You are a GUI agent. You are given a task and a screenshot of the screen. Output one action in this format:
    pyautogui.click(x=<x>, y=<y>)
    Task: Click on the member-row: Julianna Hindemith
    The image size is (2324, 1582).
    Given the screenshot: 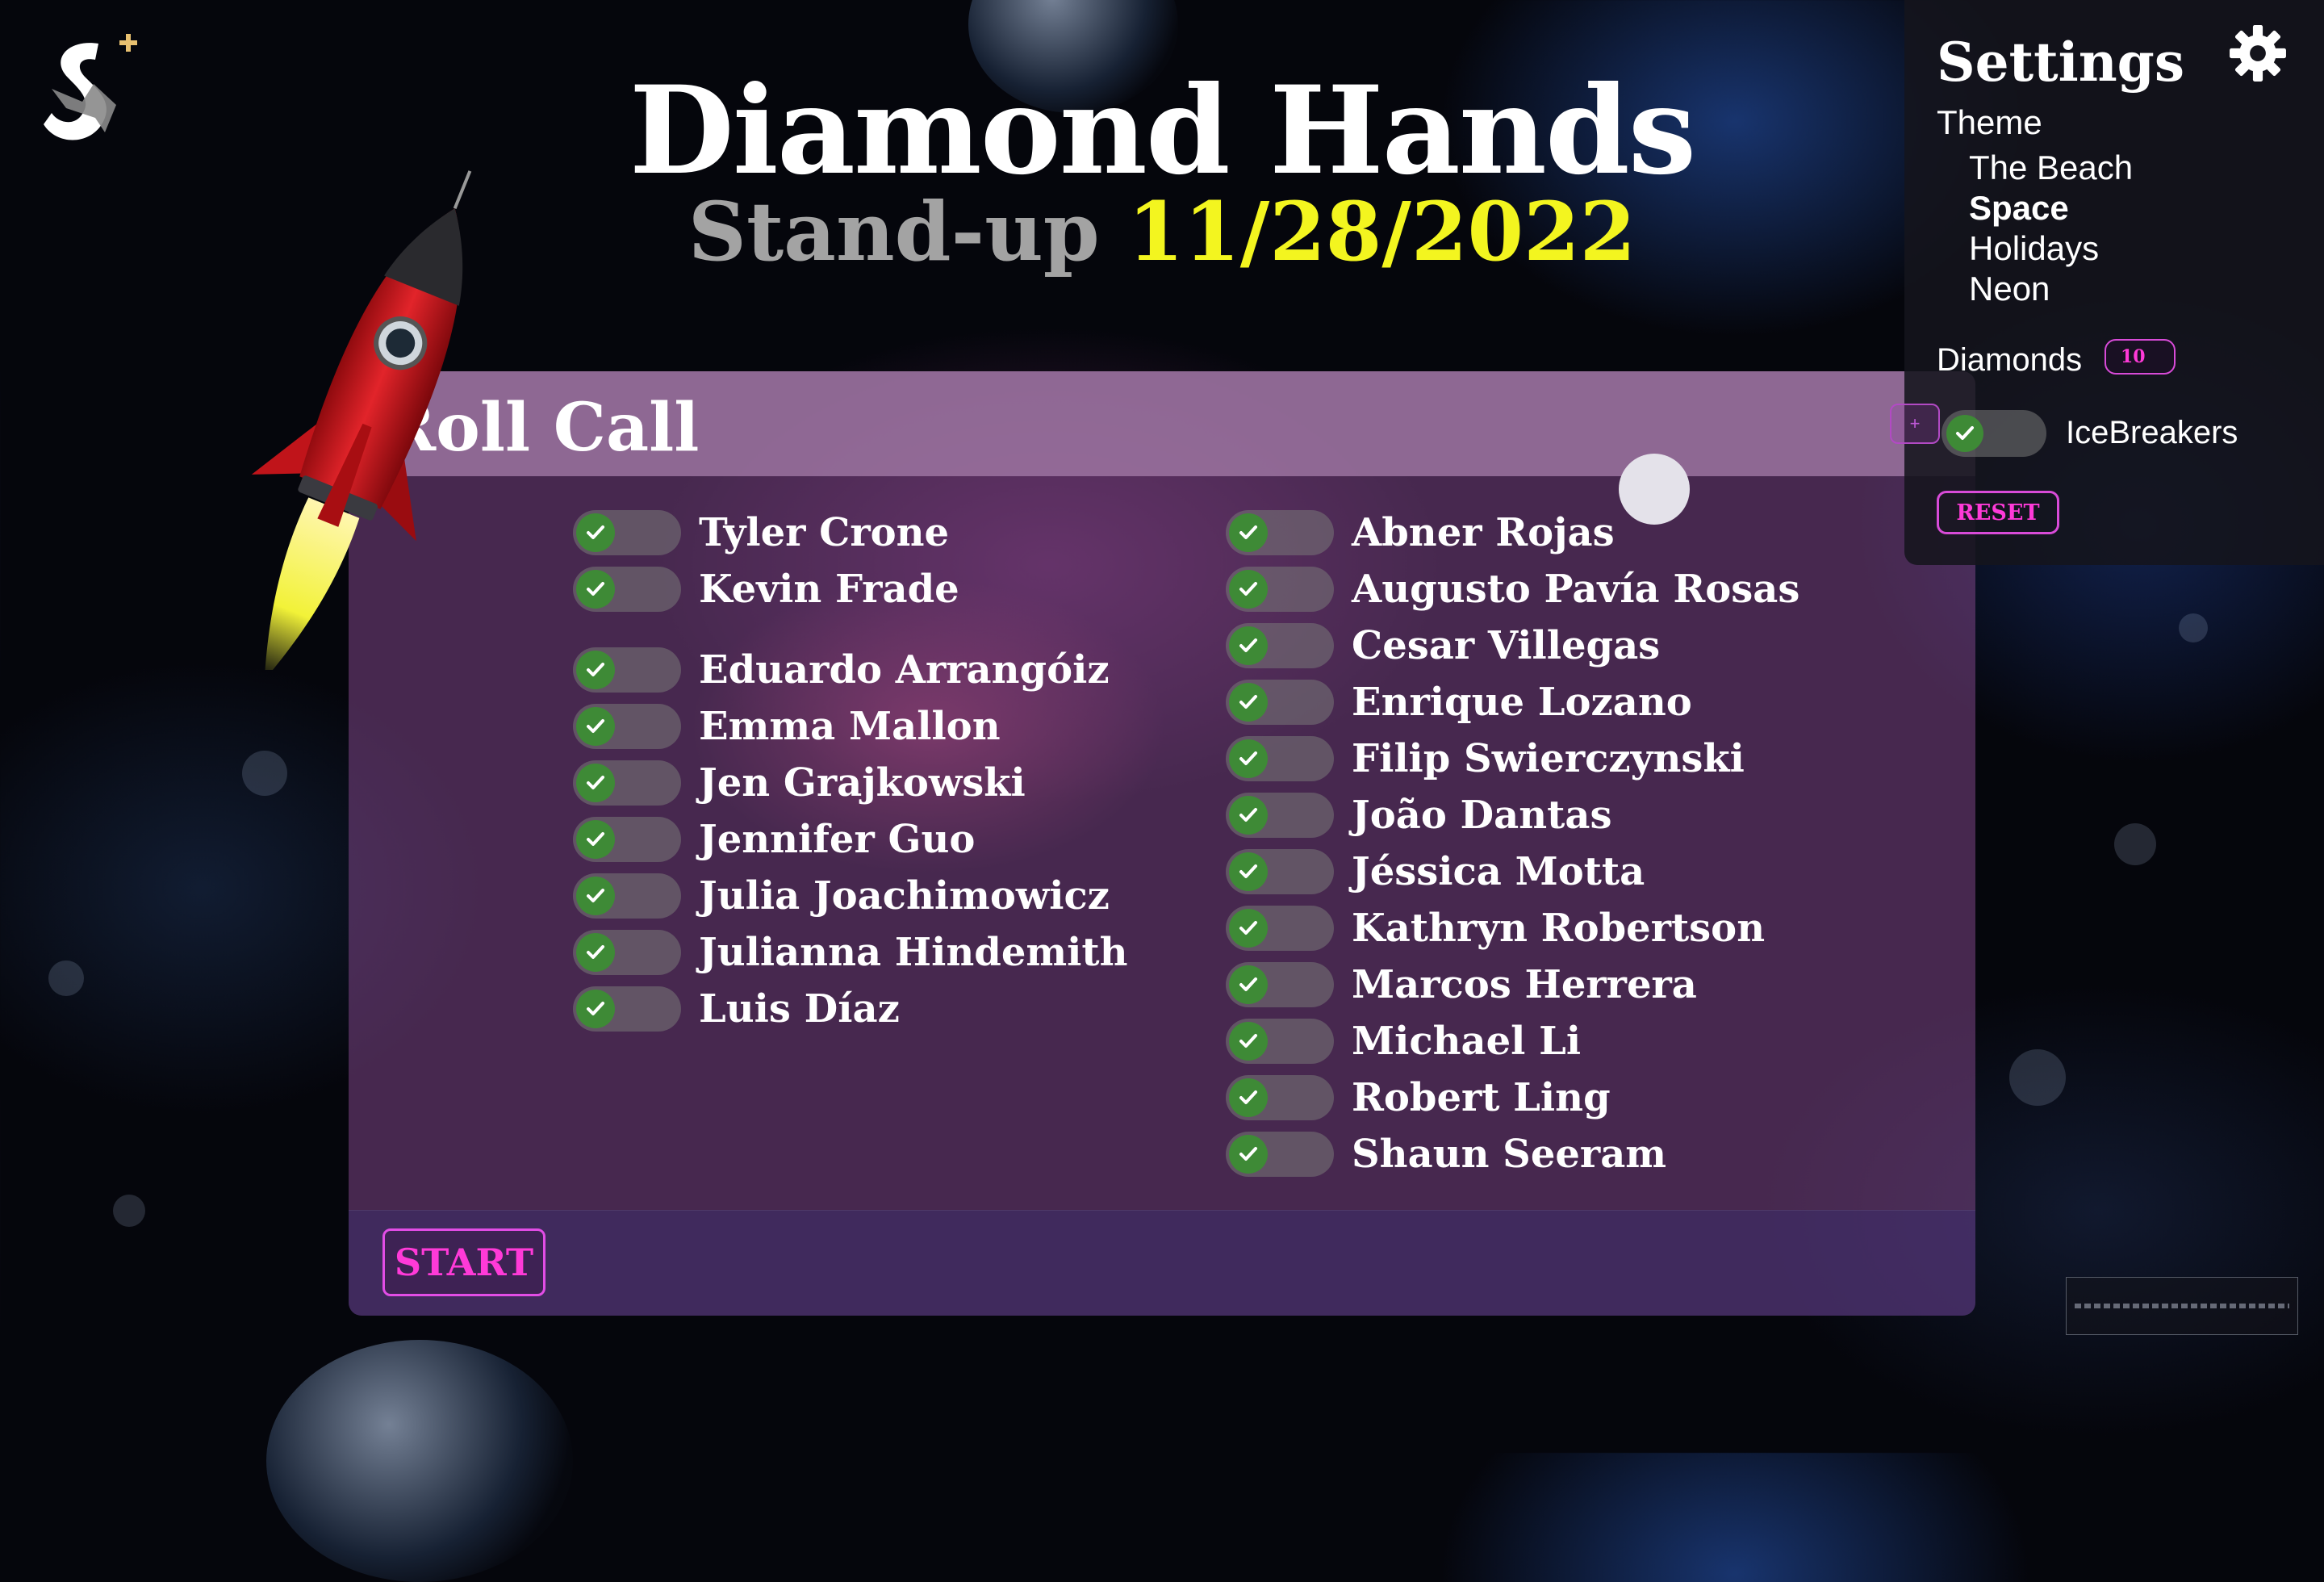 What is the action you would take?
    pyautogui.click(x=850, y=952)
    